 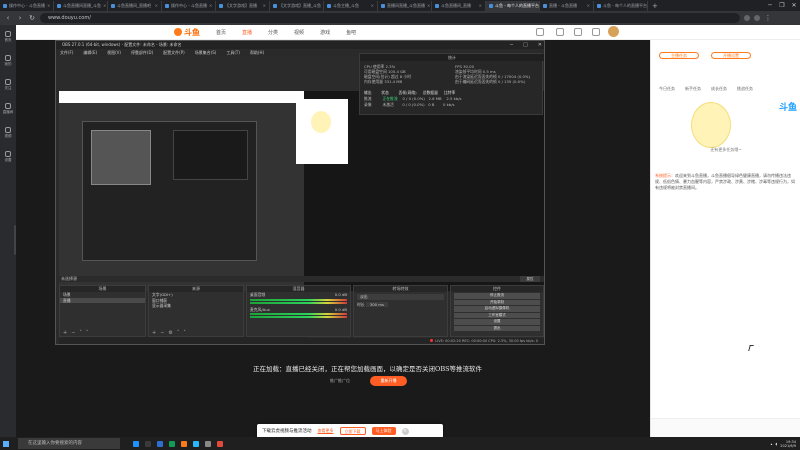 I want to click on nav-live: 直播, so click(x=247, y=32).